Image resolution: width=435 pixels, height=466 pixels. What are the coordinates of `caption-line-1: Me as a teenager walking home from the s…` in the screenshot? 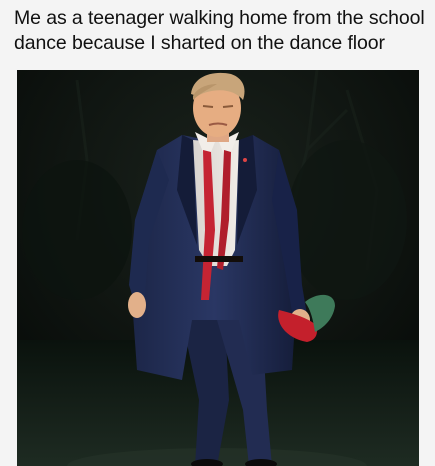 It's located at (219, 18).